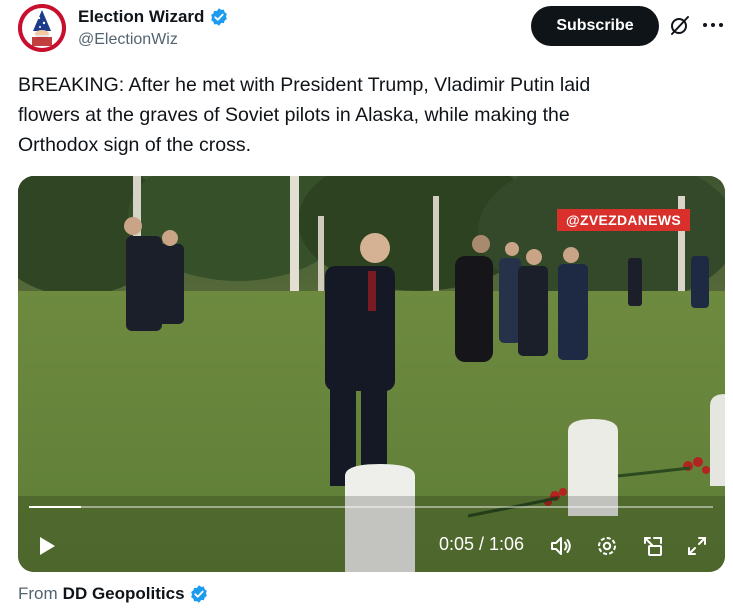 The height and width of the screenshot is (611, 733). What do you see at coordinates (680, 25) in the screenshot?
I see `grok-icon` at bounding box center [680, 25].